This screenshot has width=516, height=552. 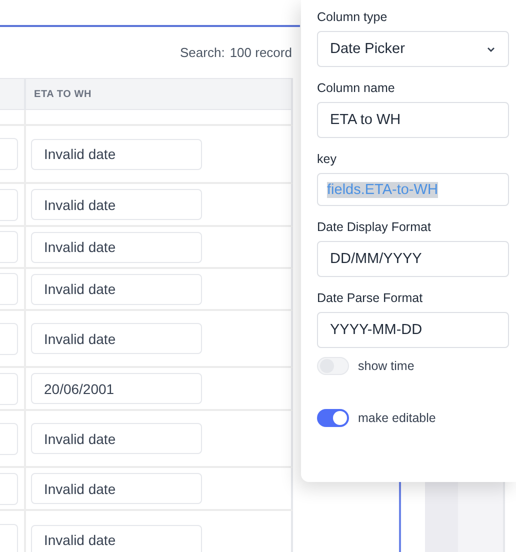 I want to click on field-label: Date Parse Format, so click(x=370, y=298).